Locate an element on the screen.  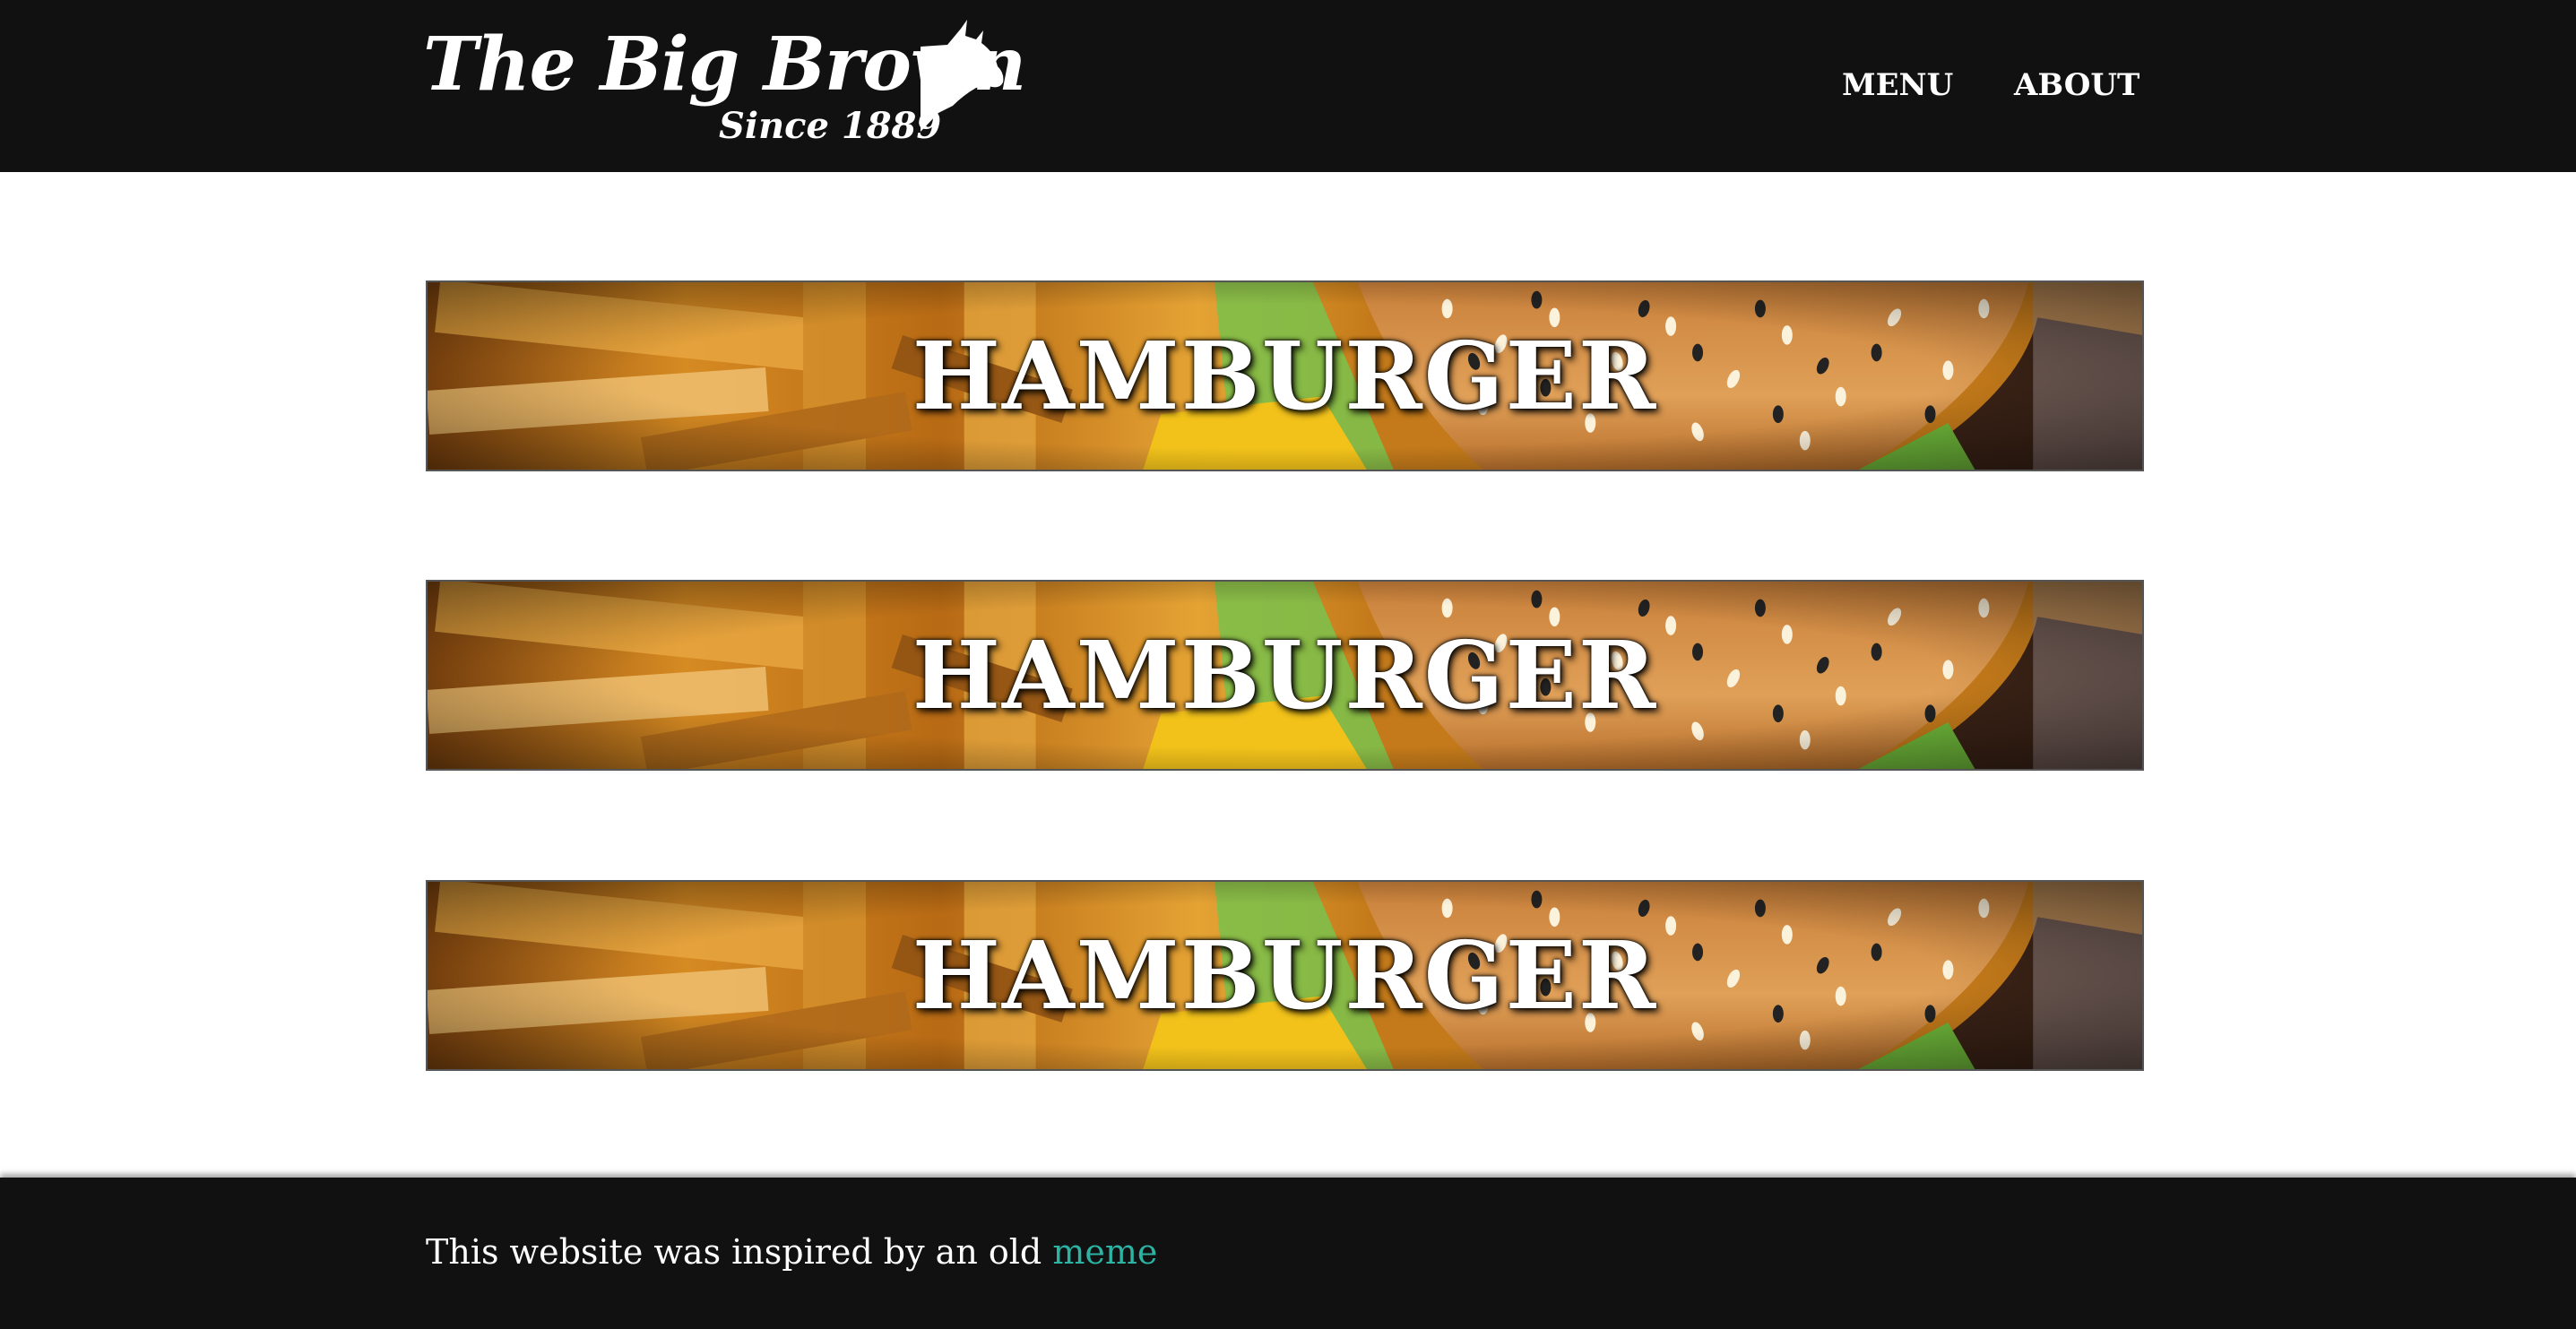
site-footer: This website was inspired by an old meme is located at coordinates (1288, 1253).